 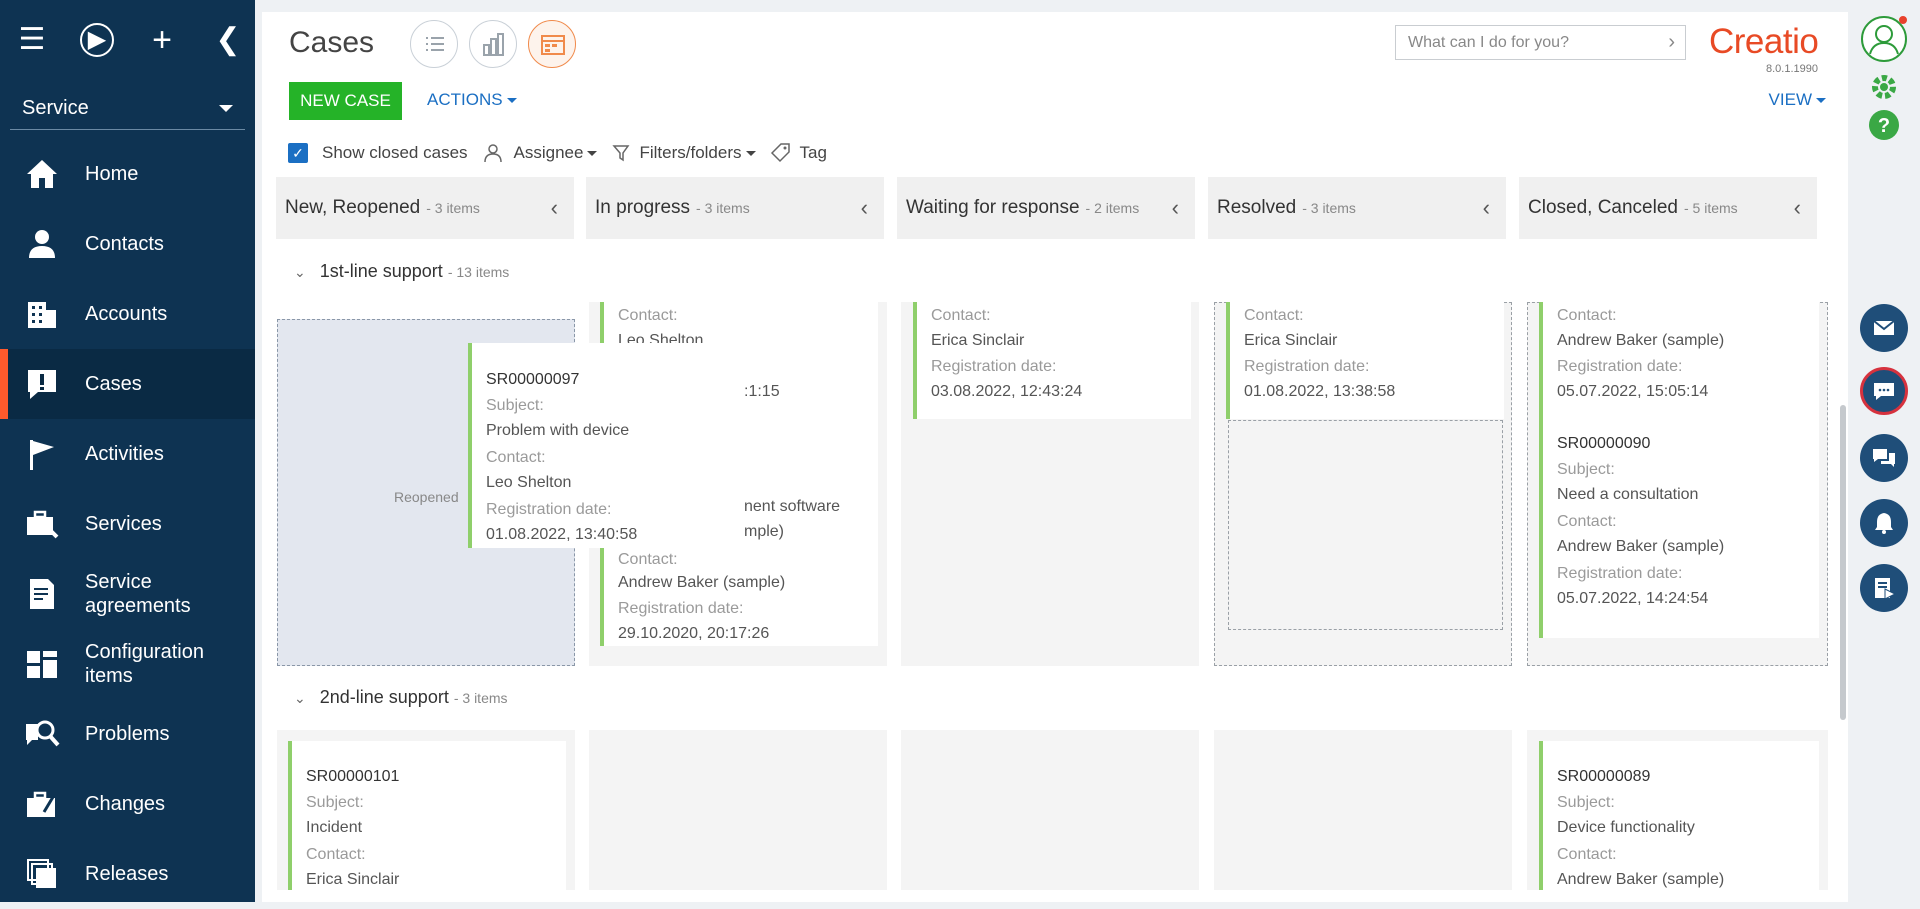 What do you see at coordinates (42, 804) in the screenshot?
I see `briefcase-edit-icon` at bounding box center [42, 804].